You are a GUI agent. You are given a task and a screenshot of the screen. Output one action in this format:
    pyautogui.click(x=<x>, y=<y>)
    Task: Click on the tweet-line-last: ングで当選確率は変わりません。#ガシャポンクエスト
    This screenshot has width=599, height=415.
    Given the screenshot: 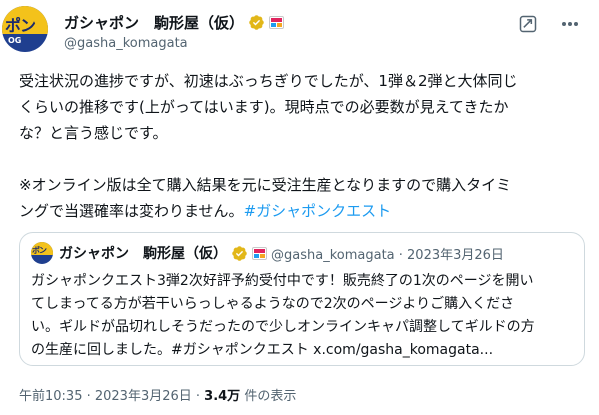 What is the action you would take?
    pyautogui.click(x=301, y=211)
    